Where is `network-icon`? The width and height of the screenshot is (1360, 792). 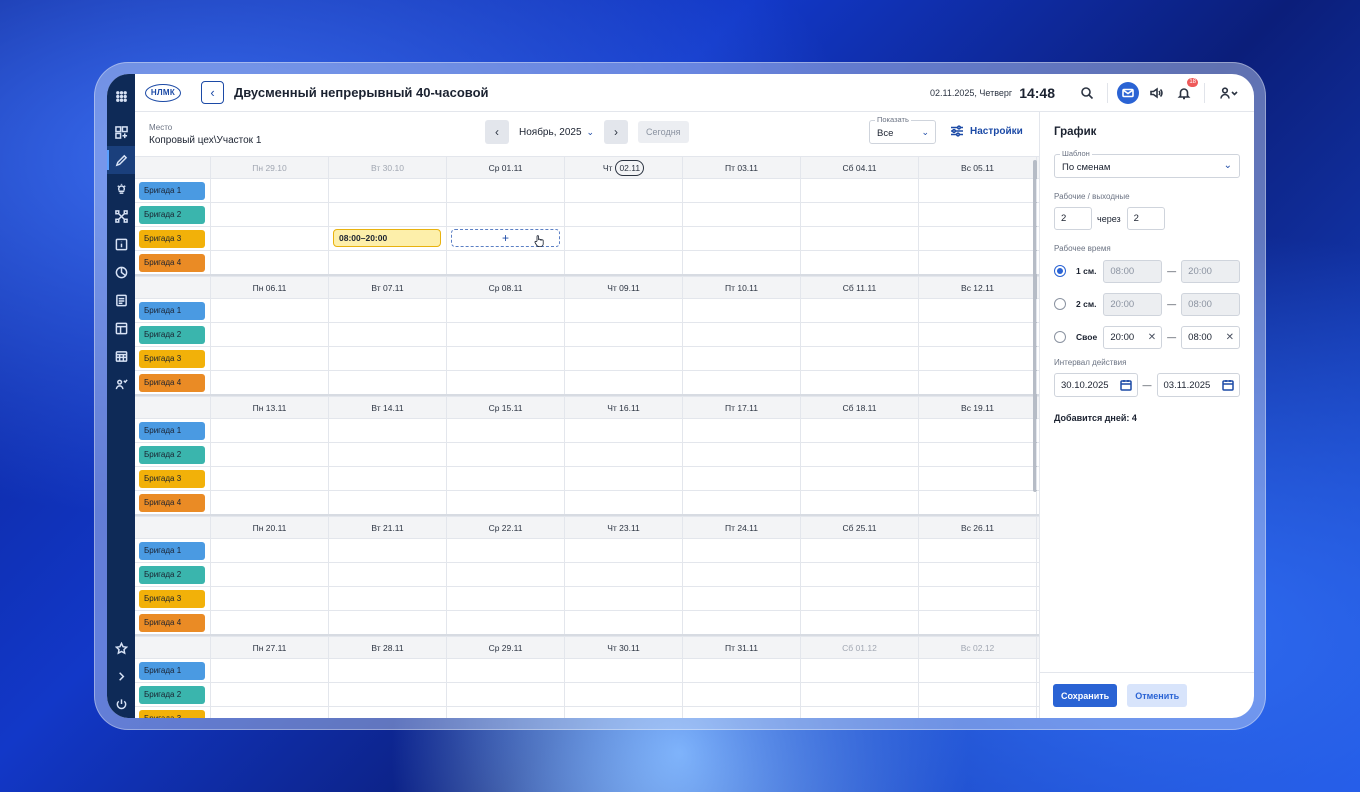 network-icon is located at coordinates (121, 216).